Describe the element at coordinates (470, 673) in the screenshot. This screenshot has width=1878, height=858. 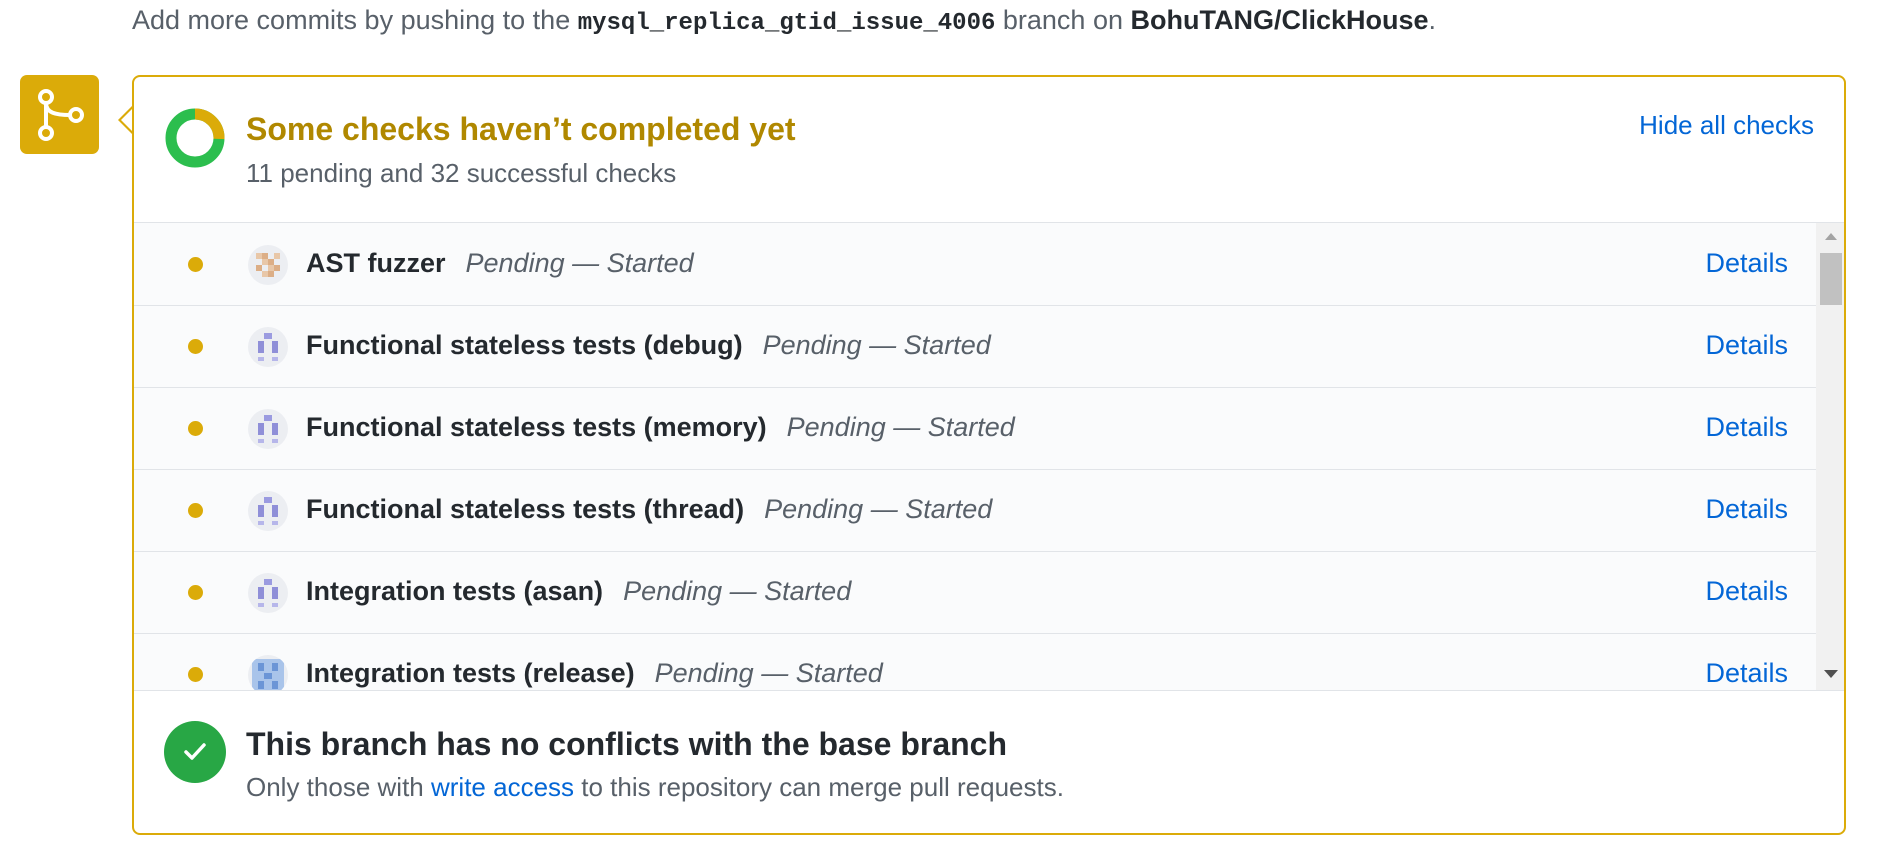
I see `check-name-text: Integration tests (release)` at that location.